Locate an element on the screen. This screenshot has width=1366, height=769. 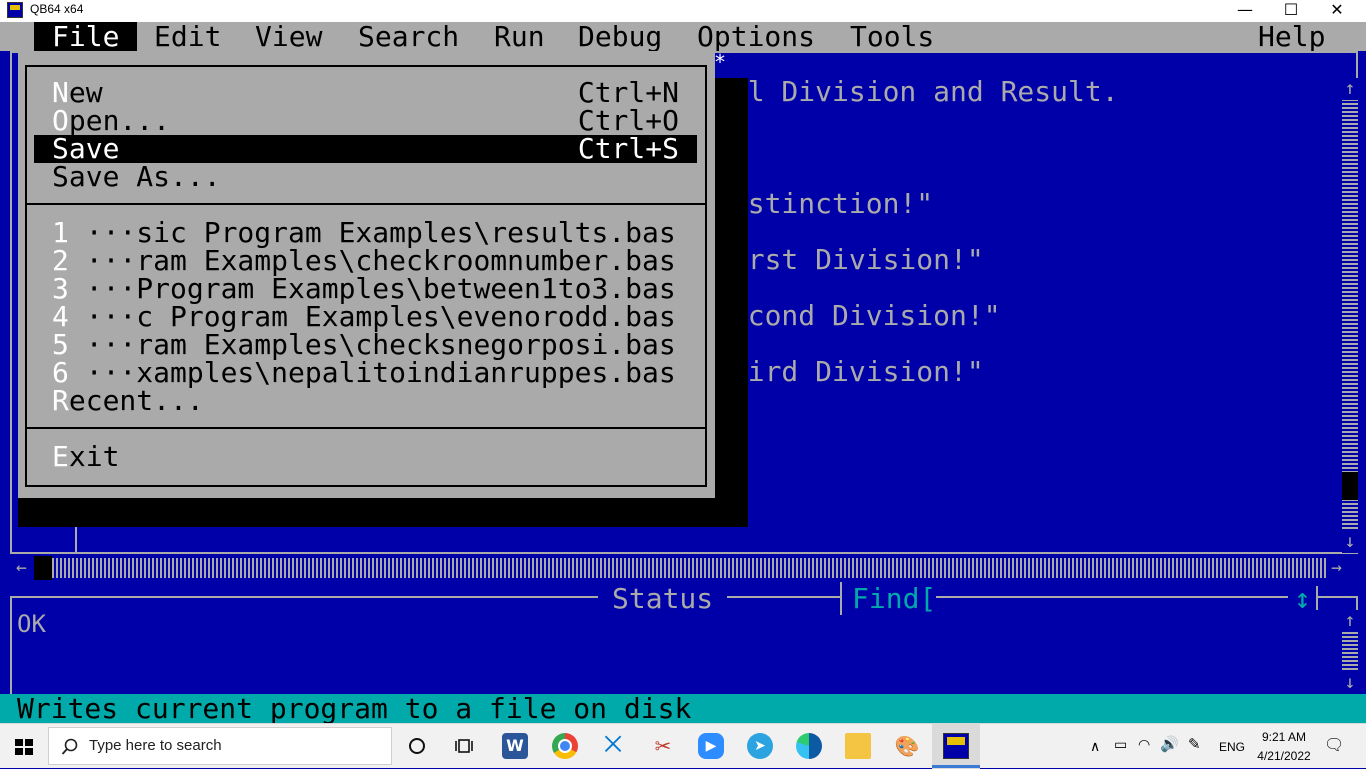
zoom-icon: ▶ is located at coordinates (711, 746).